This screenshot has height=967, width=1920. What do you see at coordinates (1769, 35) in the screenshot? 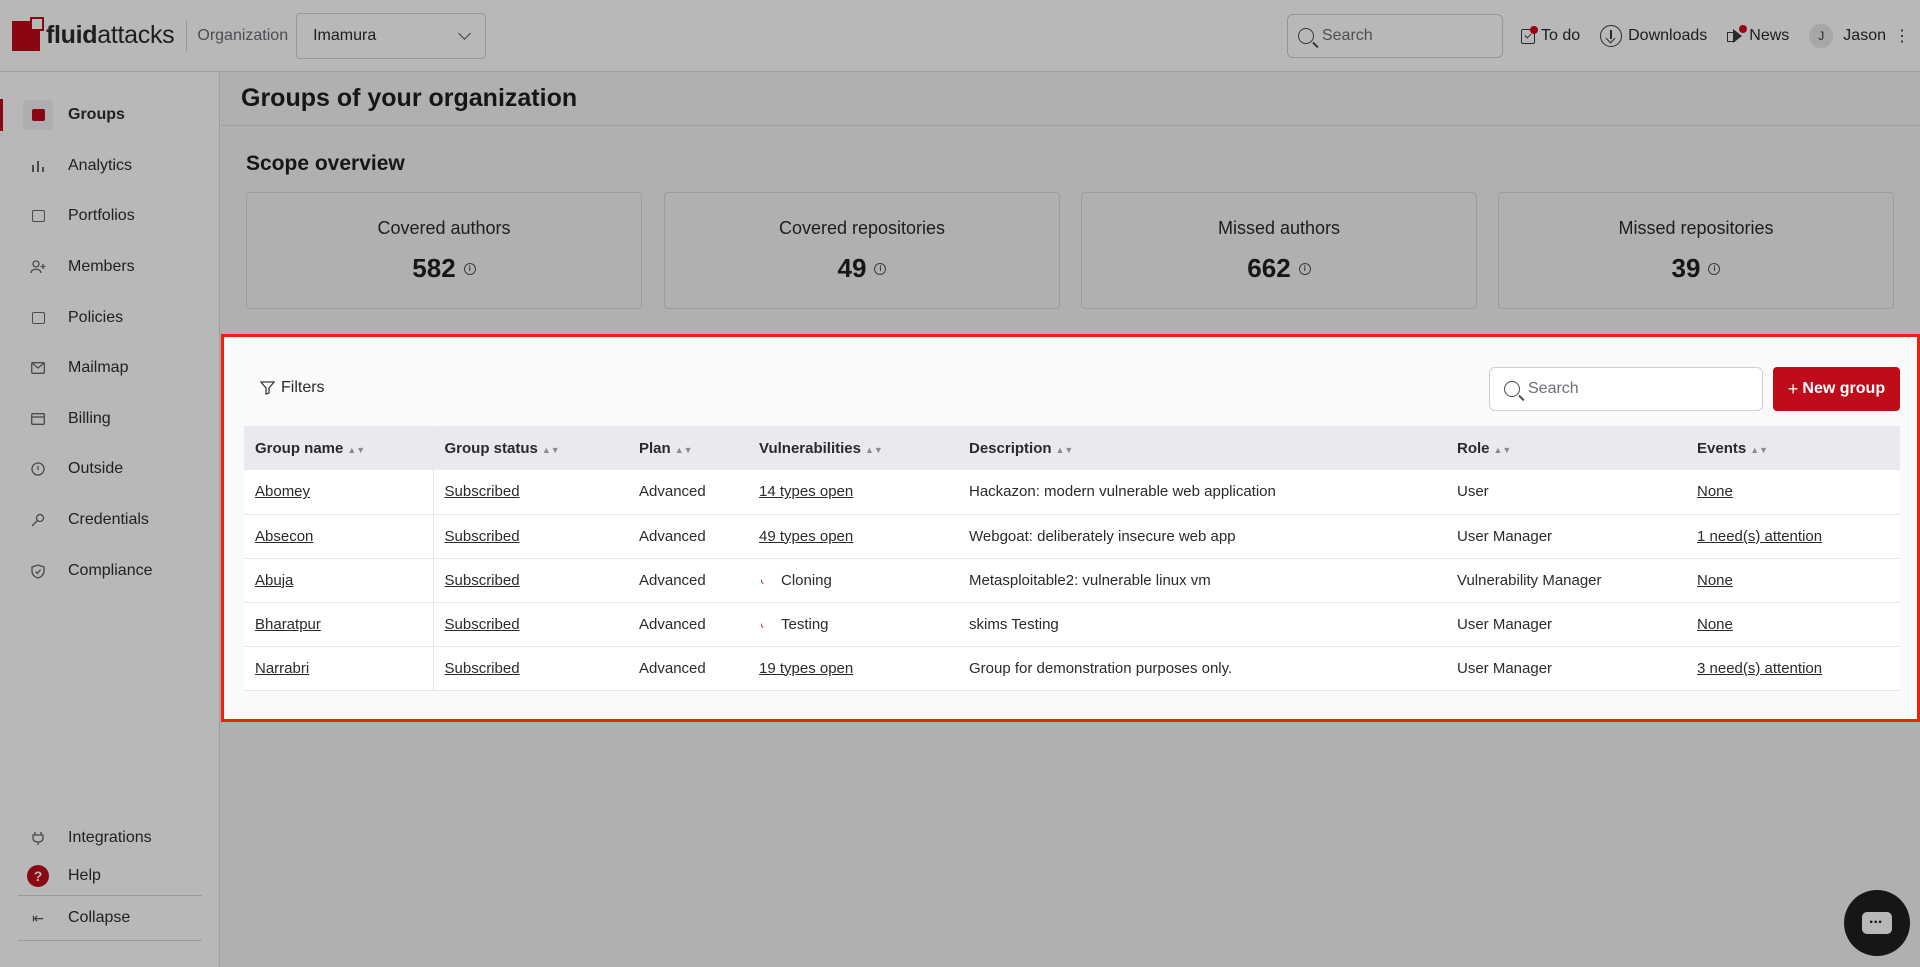
I see `news-label: News` at bounding box center [1769, 35].